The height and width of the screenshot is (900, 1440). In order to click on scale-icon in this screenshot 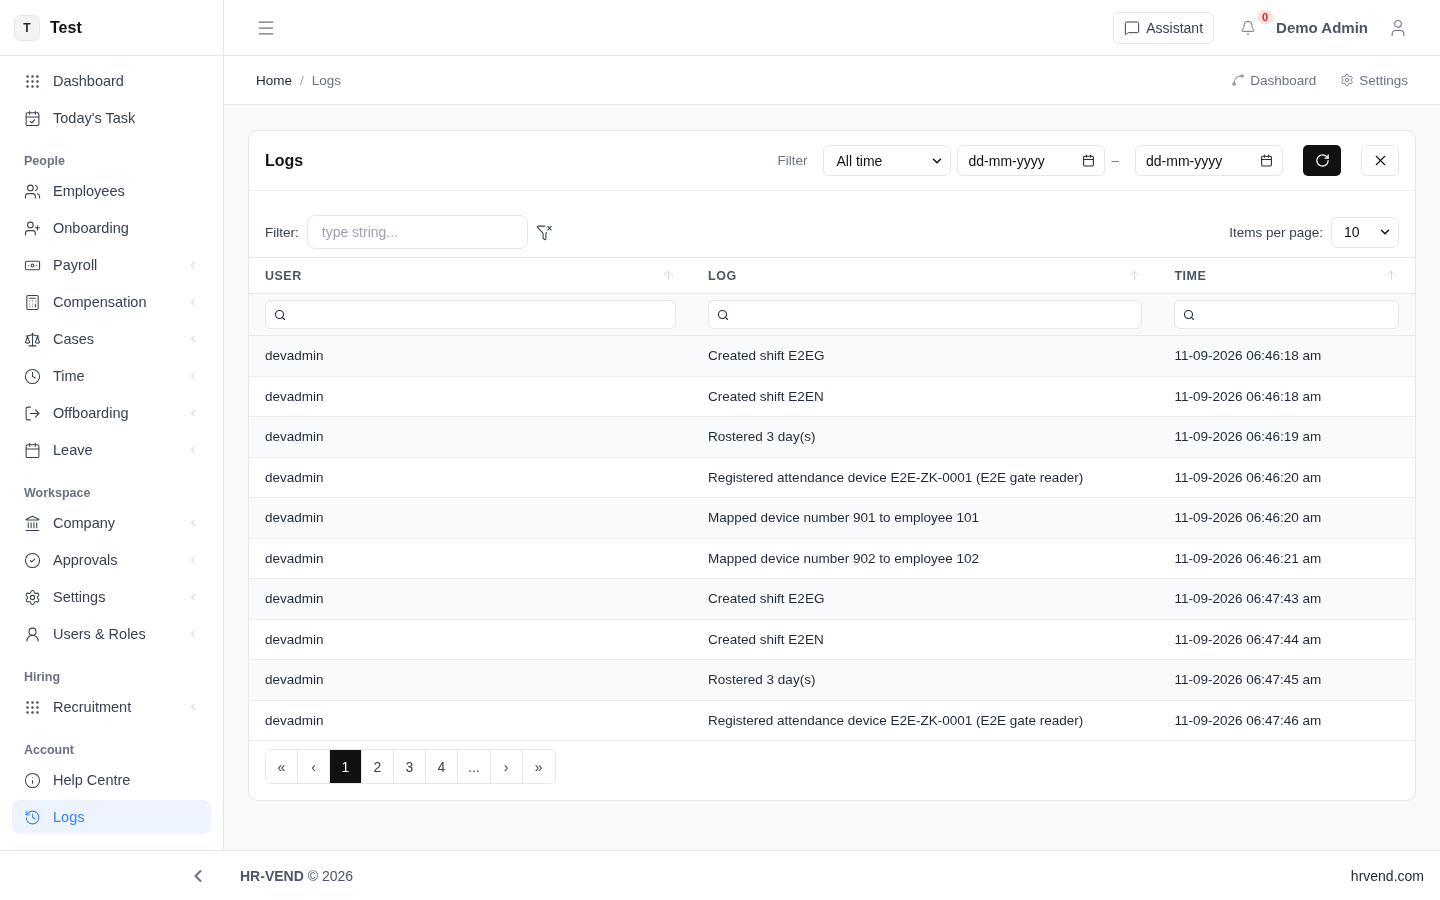, I will do `click(32, 339)`.